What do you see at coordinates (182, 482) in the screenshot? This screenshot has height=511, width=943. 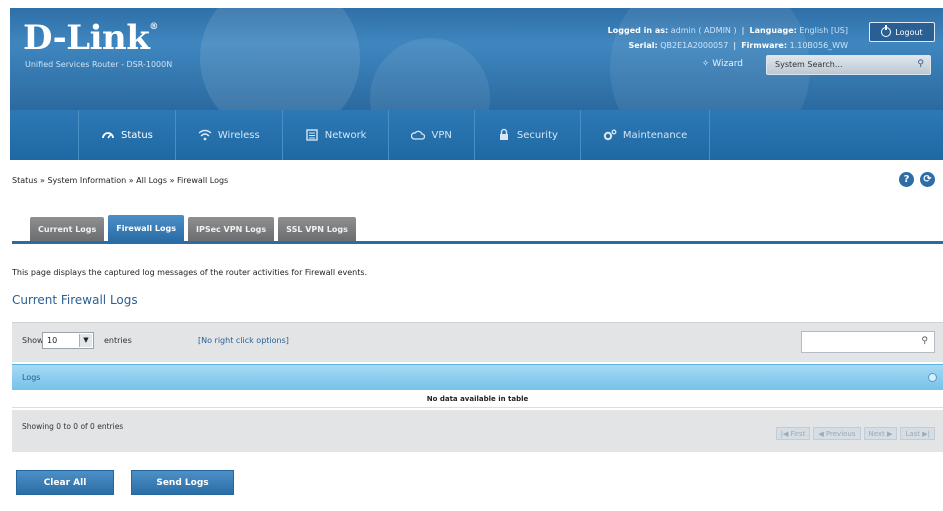 I see `send-logs-button: Send Logs` at bounding box center [182, 482].